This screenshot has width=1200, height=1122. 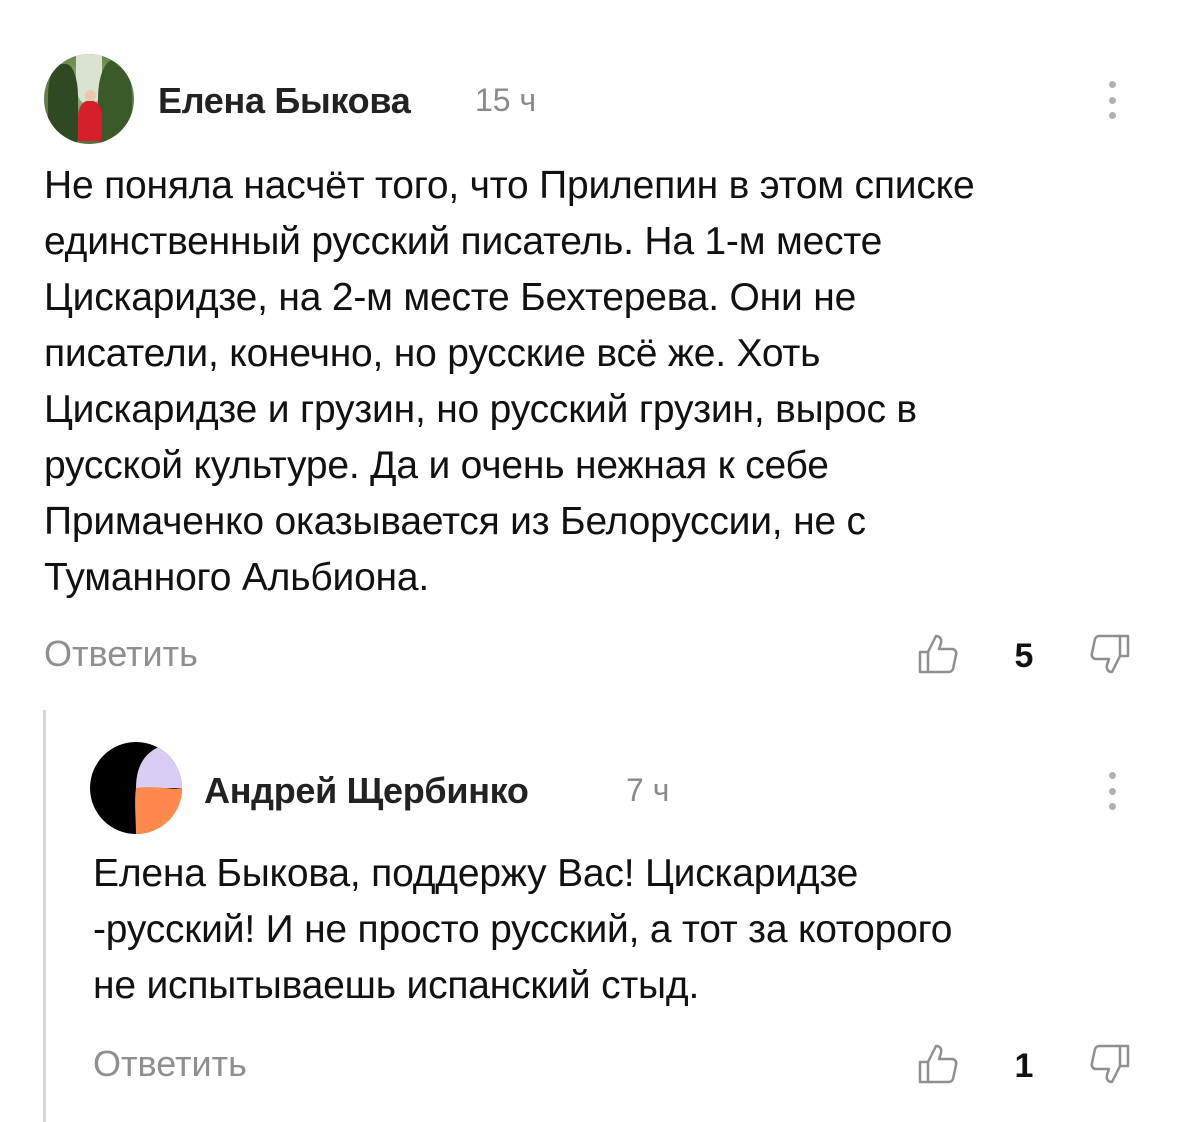 What do you see at coordinates (1024, 656) in the screenshot?
I see `likes-count: 5` at bounding box center [1024, 656].